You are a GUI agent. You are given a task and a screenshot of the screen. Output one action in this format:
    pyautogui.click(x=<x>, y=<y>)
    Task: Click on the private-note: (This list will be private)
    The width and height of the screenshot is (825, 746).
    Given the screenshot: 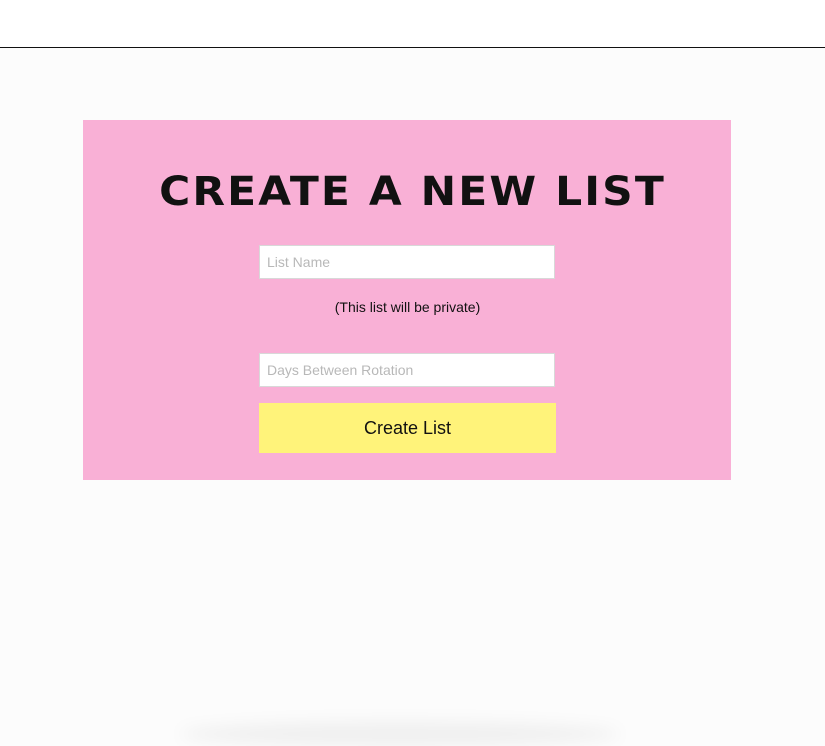 What is the action you would take?
    pyautogui.click(x=407, y=307)
    